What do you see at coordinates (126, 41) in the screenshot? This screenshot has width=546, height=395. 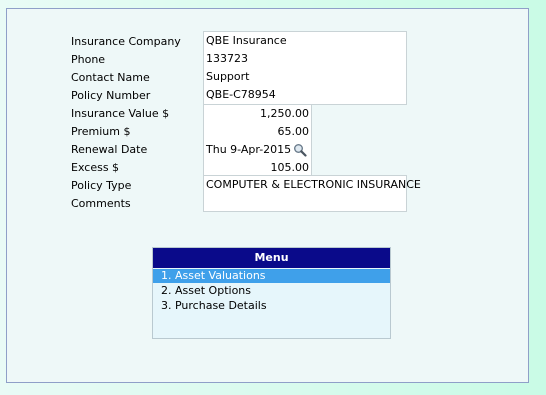 I see `label-insurance-company: Insurance Company` at bounding box center [126, 41].